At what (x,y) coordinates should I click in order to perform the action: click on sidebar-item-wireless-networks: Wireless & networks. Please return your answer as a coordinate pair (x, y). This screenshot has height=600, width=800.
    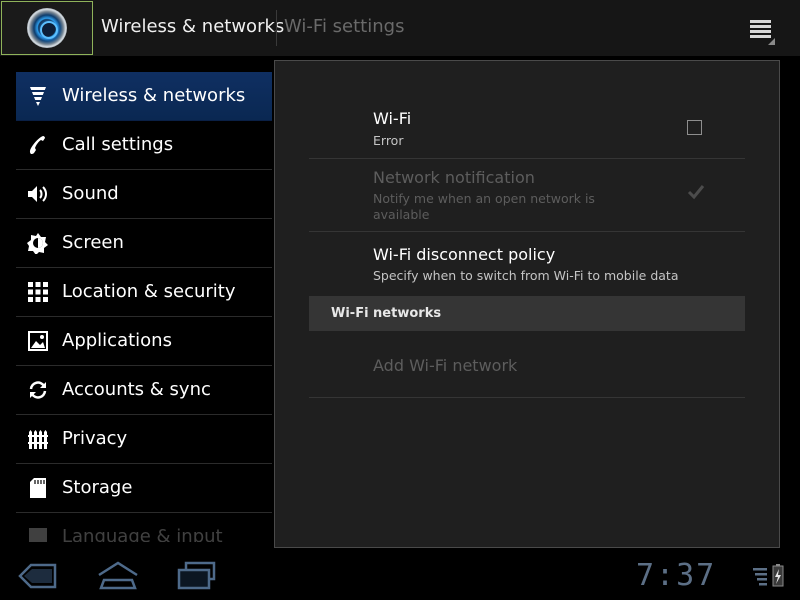
    Looking at the image, I should click on (144, 96).